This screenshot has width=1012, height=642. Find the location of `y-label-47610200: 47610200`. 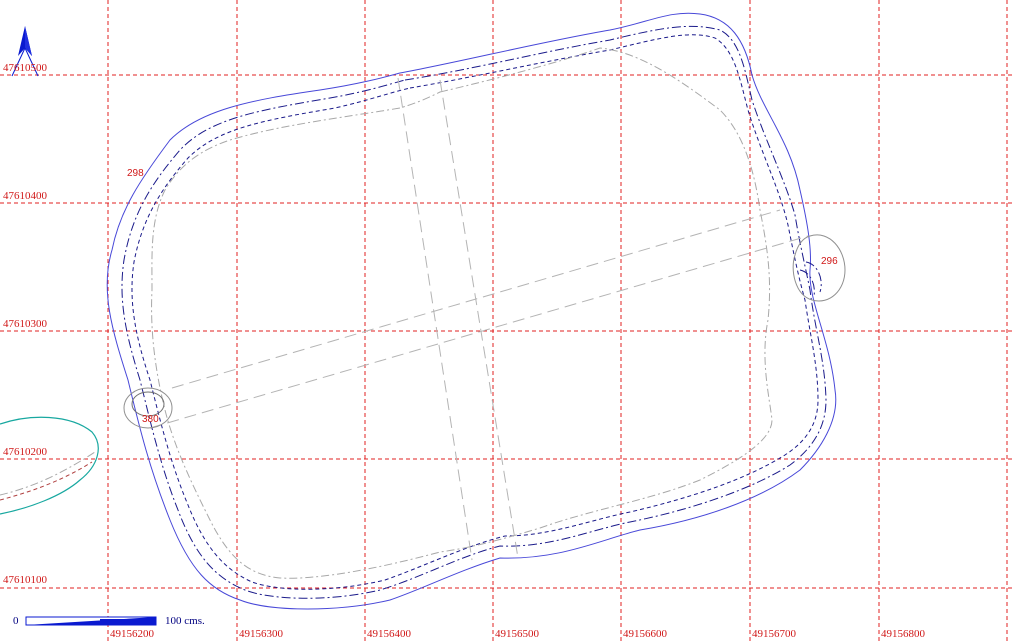

y-label-47610200: 47610200 is located at coordinates (25, 452).